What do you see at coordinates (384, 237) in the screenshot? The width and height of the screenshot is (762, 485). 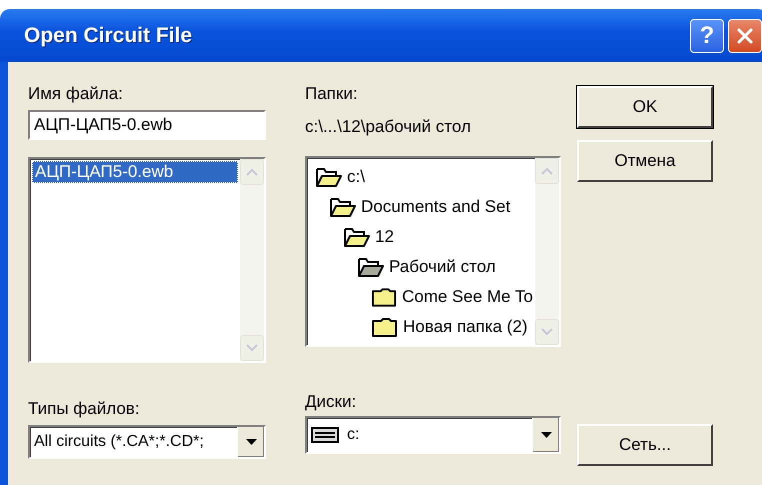 I see `folder-name: 12` at bounding box center [384, 237].